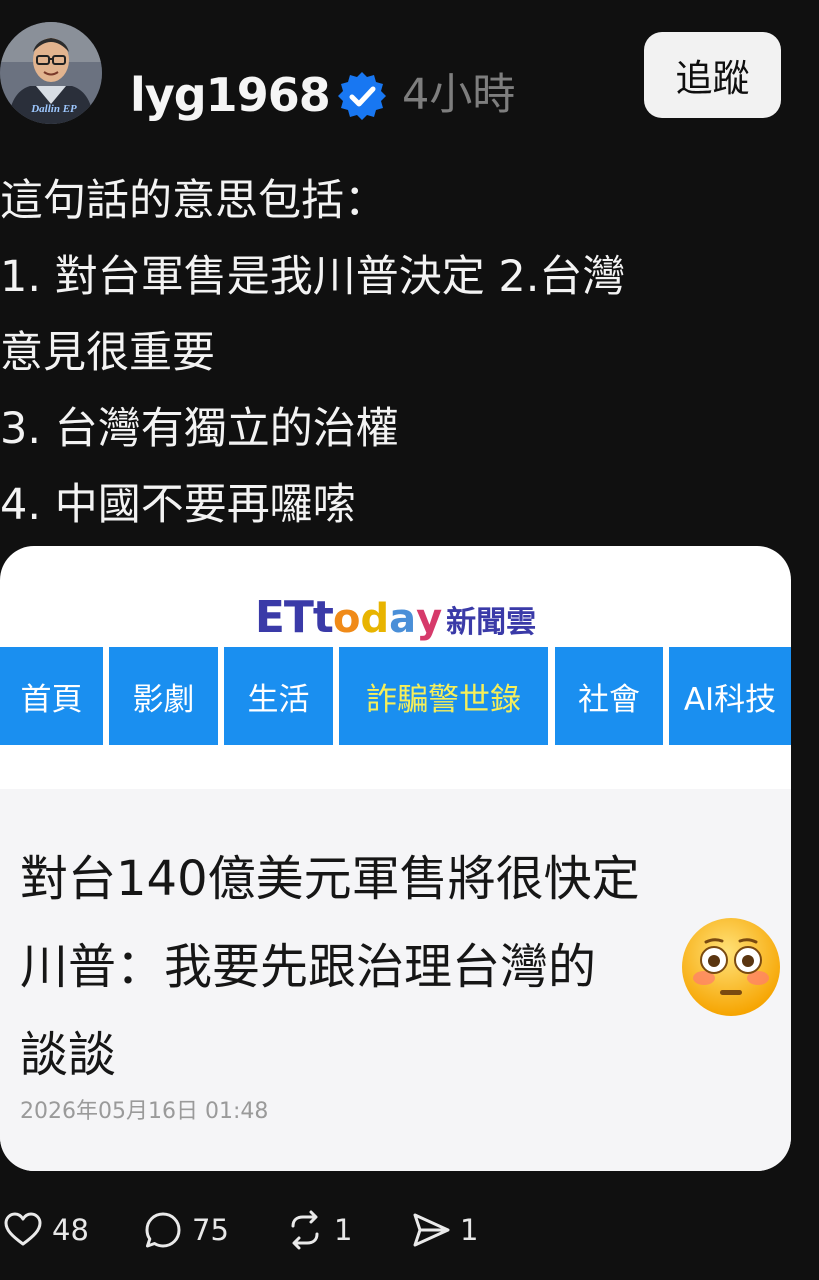  What do you see at coordinates (343, 1230) in the screenshot?
I see `repost-count: 1` at bounding box center [343, 1230].